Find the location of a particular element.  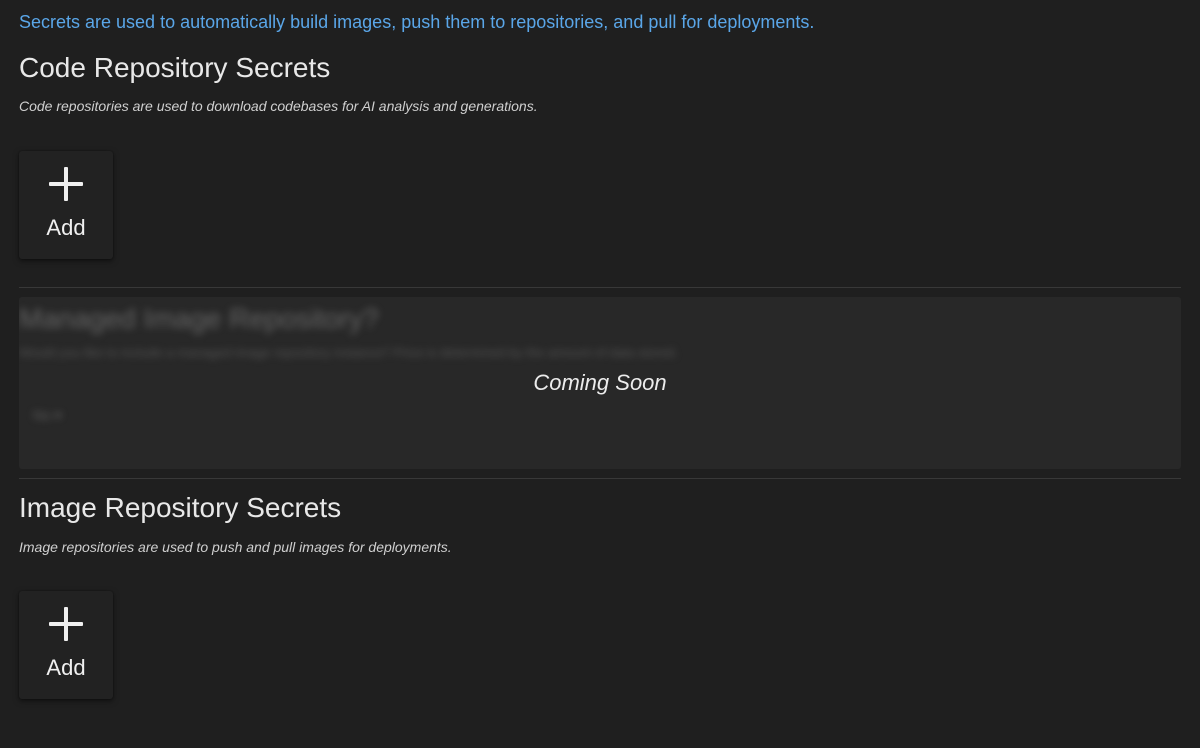

coming-soon-overlay-text: Coming Soon is located at coordinates (600, 382).